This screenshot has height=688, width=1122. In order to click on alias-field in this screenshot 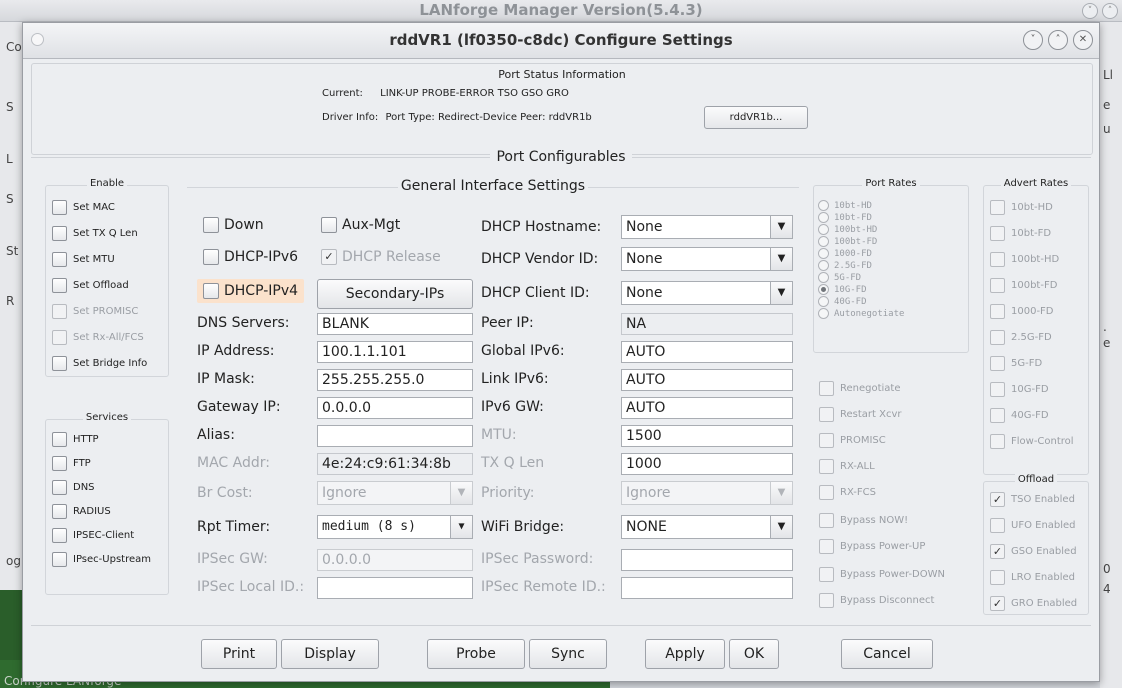, I will do `click(395, 436)`.